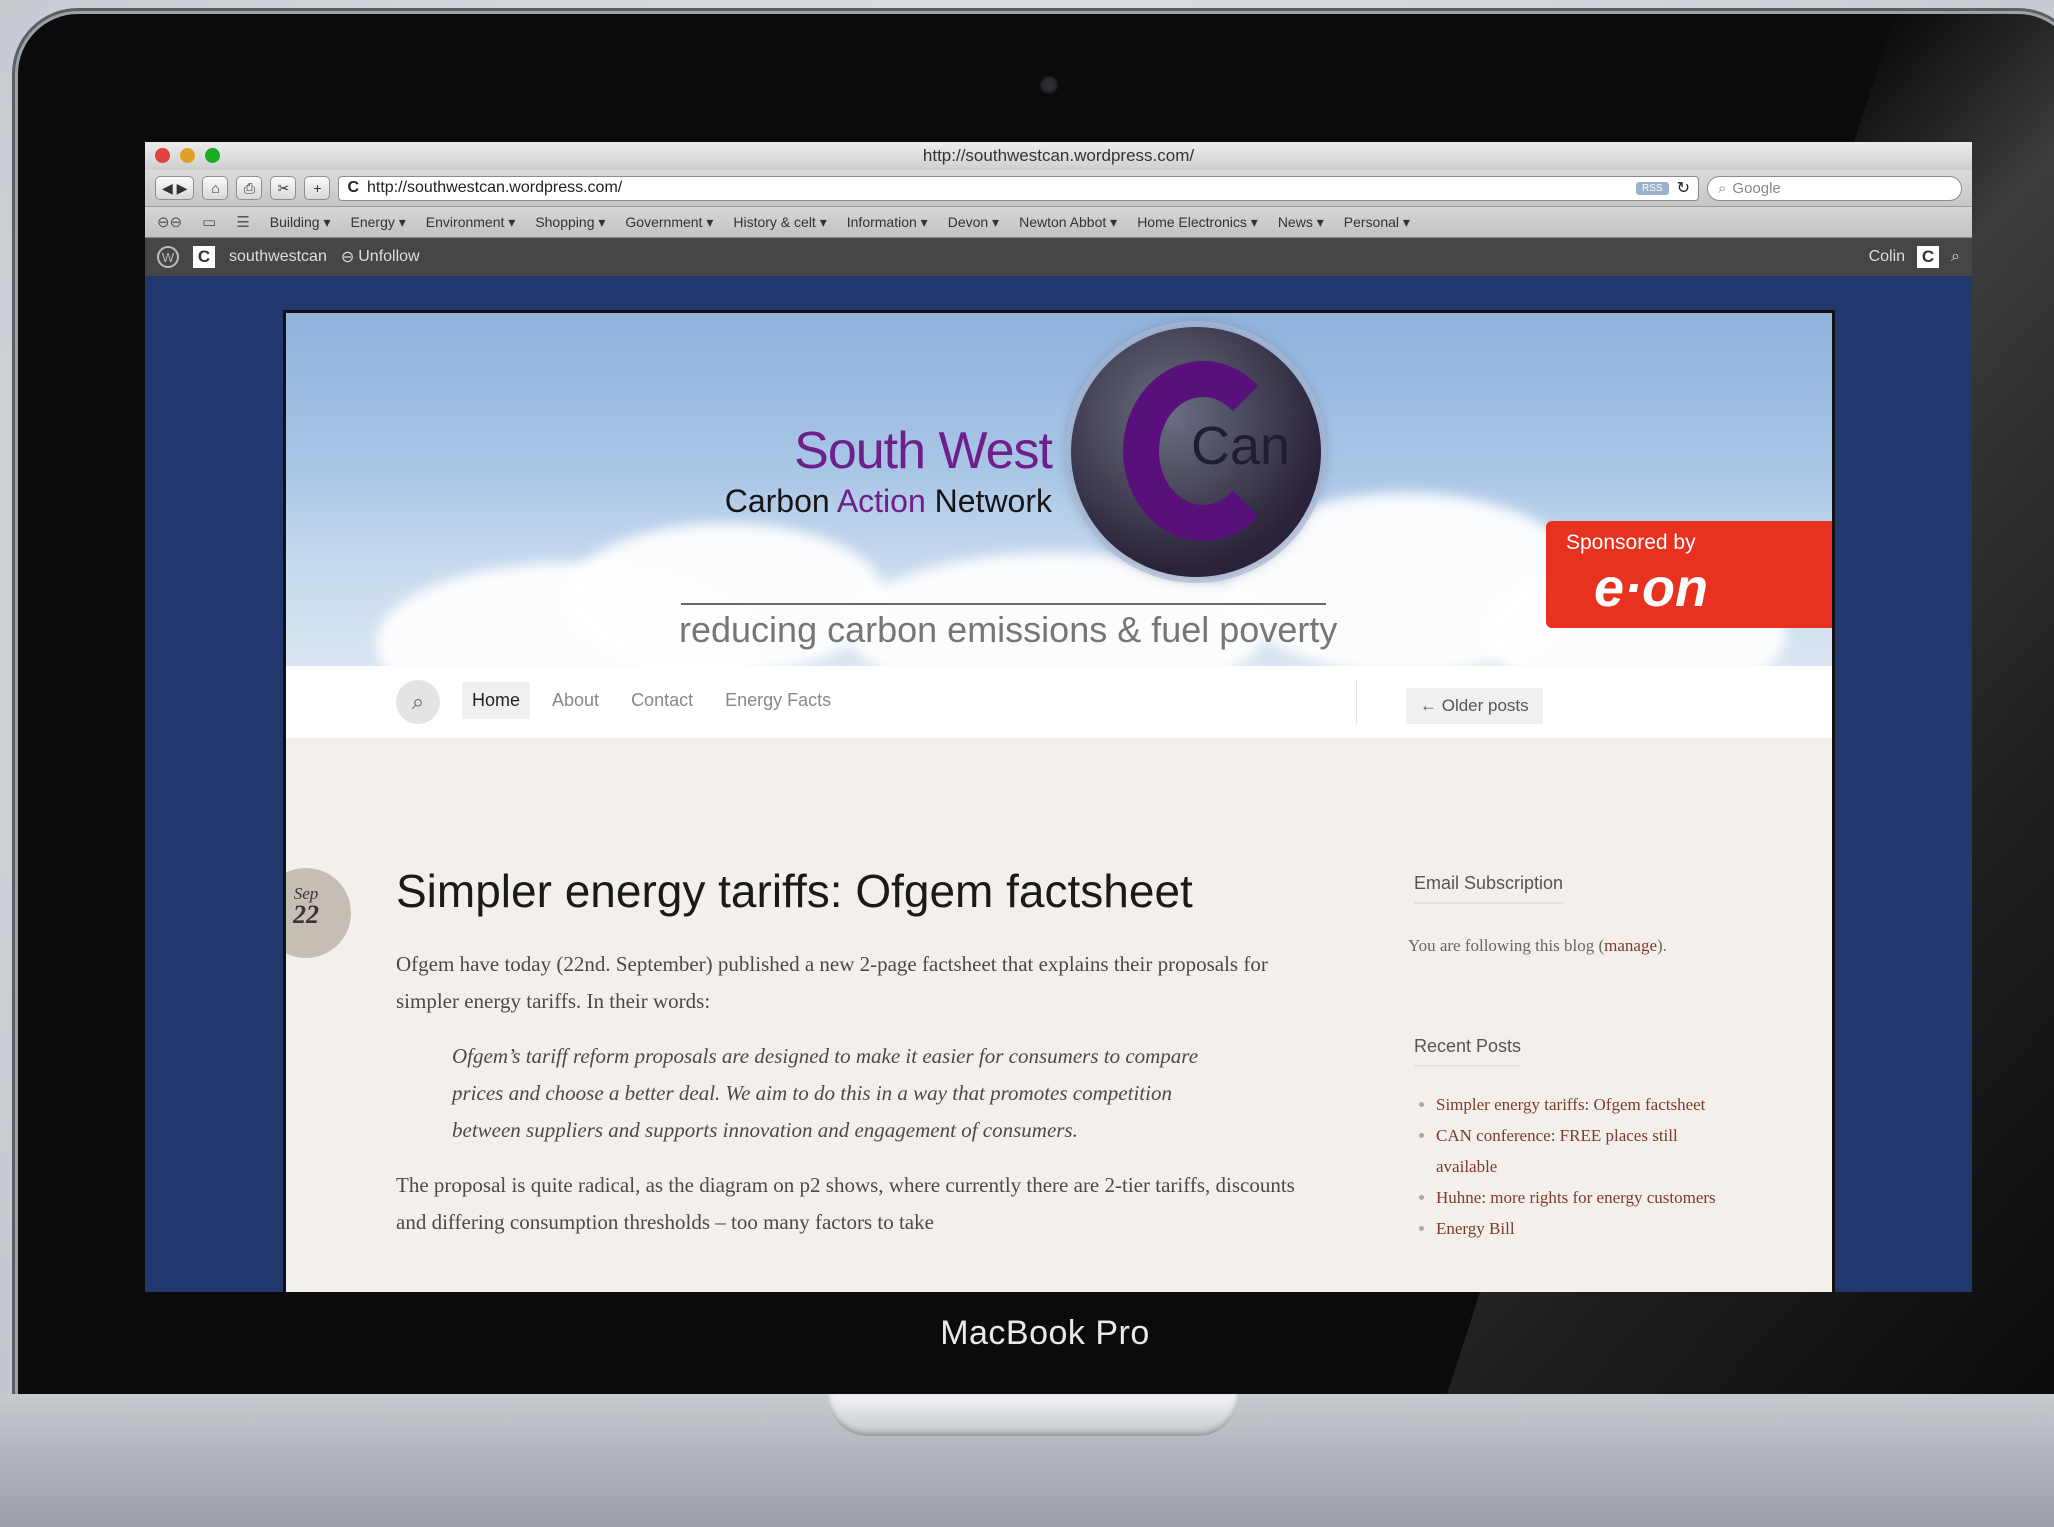  What do you see at coordinates (1068, 222) in the screenshot?
I see `bookmark-item: Newton Abbot ▾` at bounding box center [1068, 222].